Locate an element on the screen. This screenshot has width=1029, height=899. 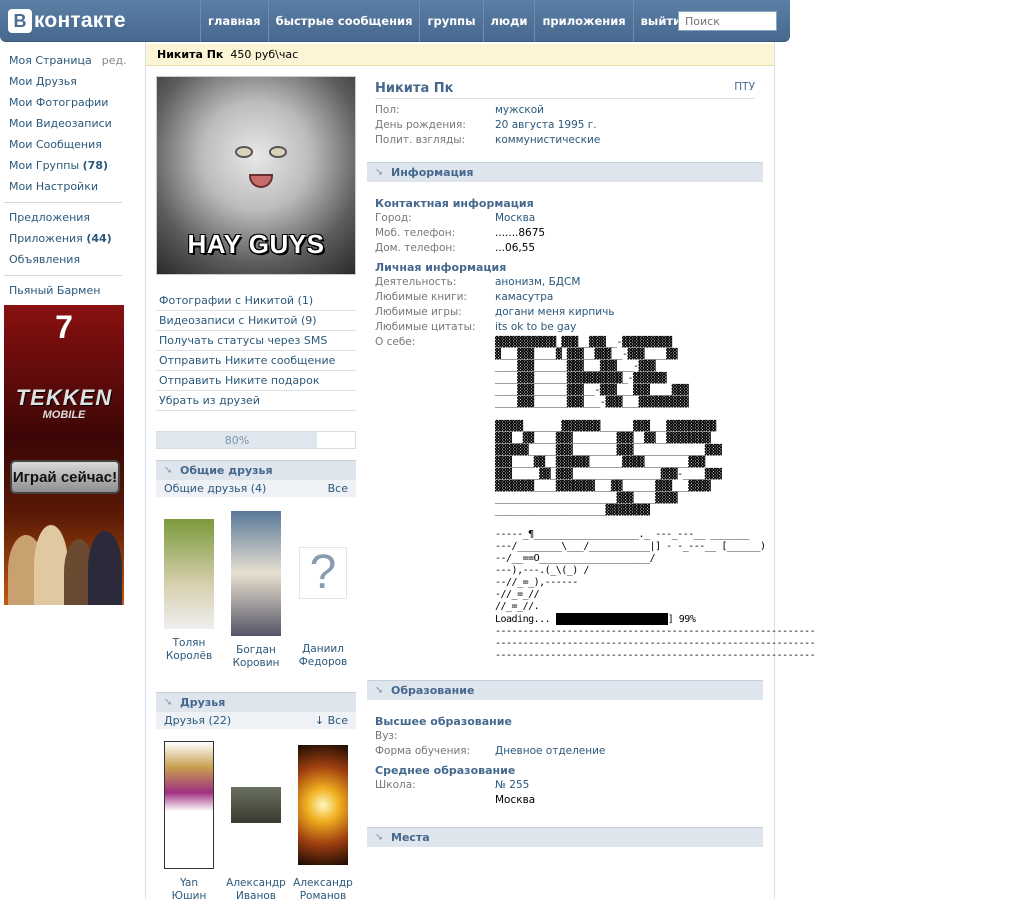
section-title: Информация is located at coordinates (432, 172).